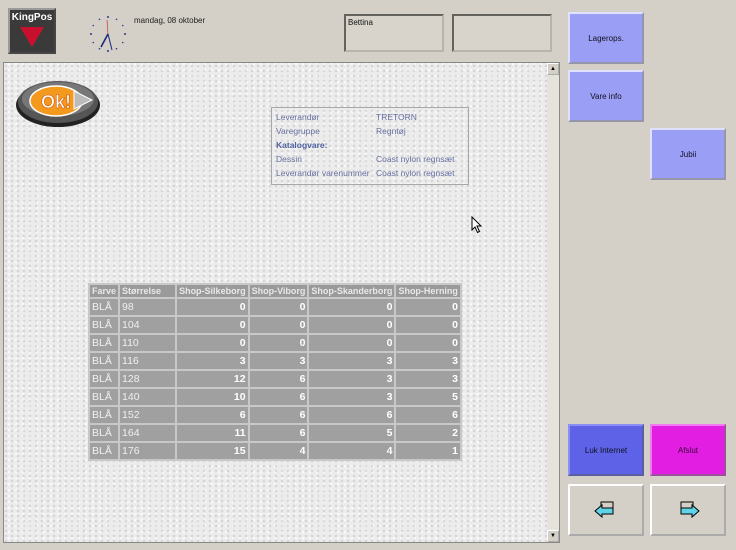  Describe the element at coordinates (606, 96) in the screenshot. I see `vare-info-button: Vare info` at that location.